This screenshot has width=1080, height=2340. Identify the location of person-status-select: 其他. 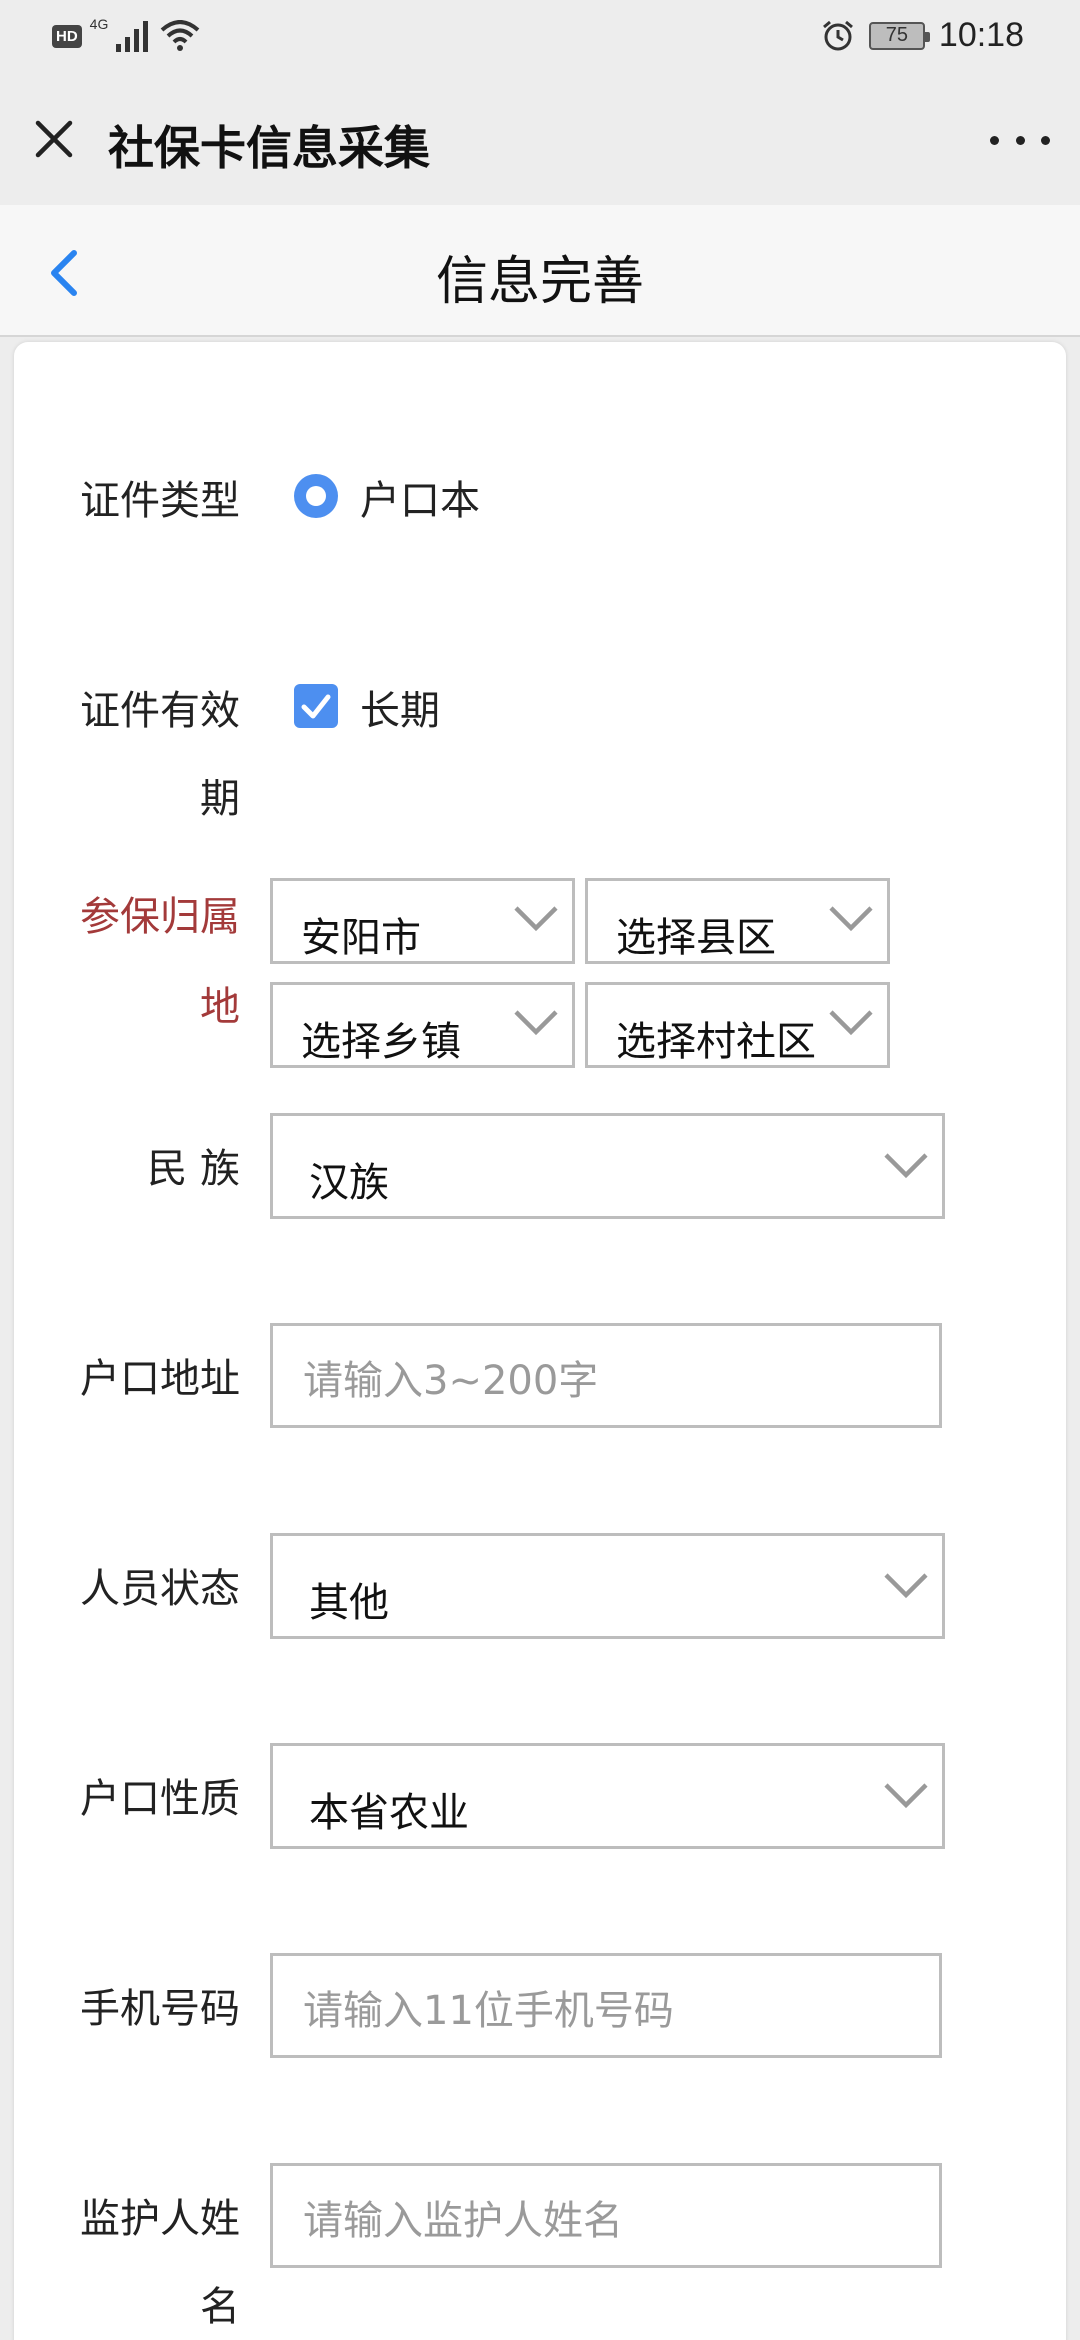
(607, 1586).